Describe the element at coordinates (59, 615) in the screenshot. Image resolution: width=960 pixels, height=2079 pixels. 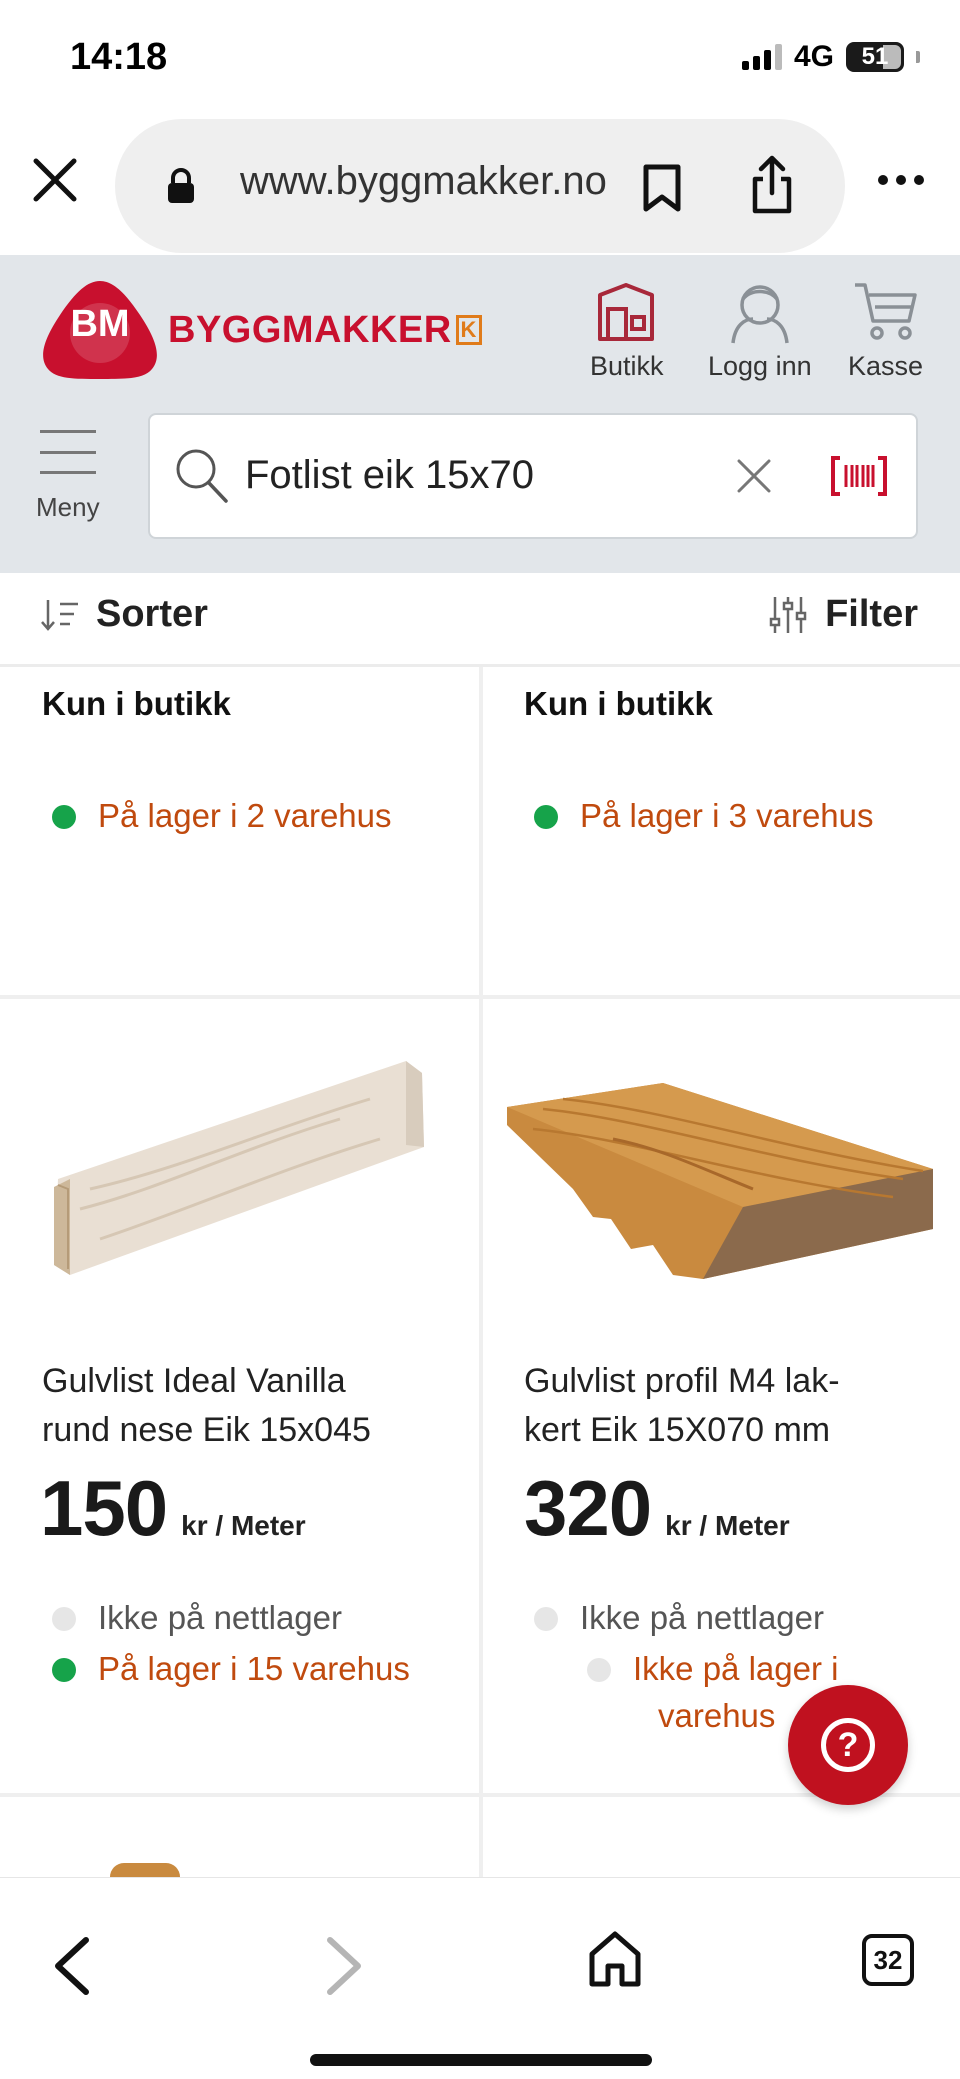
I see `sort-icon` at that location.